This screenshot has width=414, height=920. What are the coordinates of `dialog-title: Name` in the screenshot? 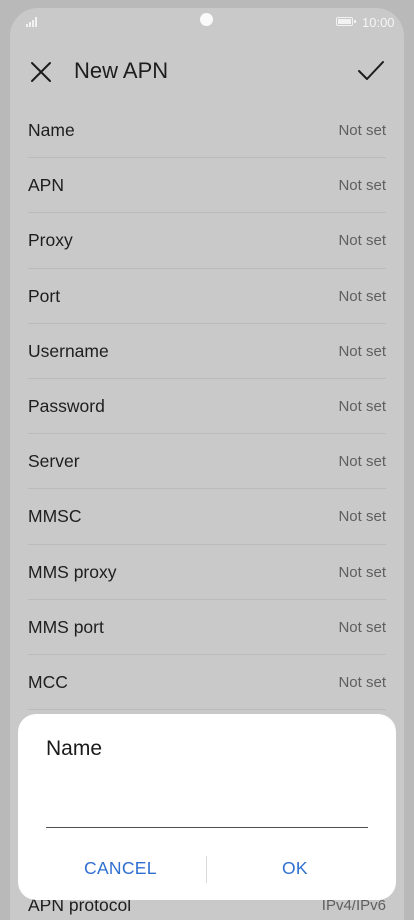 It's located at (74, 748).